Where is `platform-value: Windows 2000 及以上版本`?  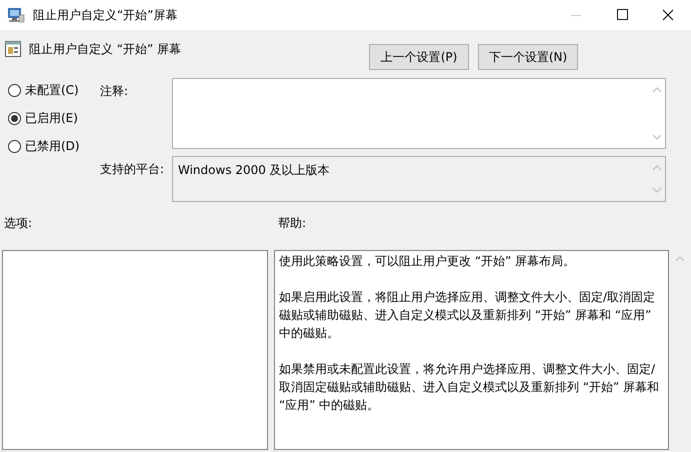
platform-value: Windows 2000 及以上版本 is located at coordinates (254, 170).